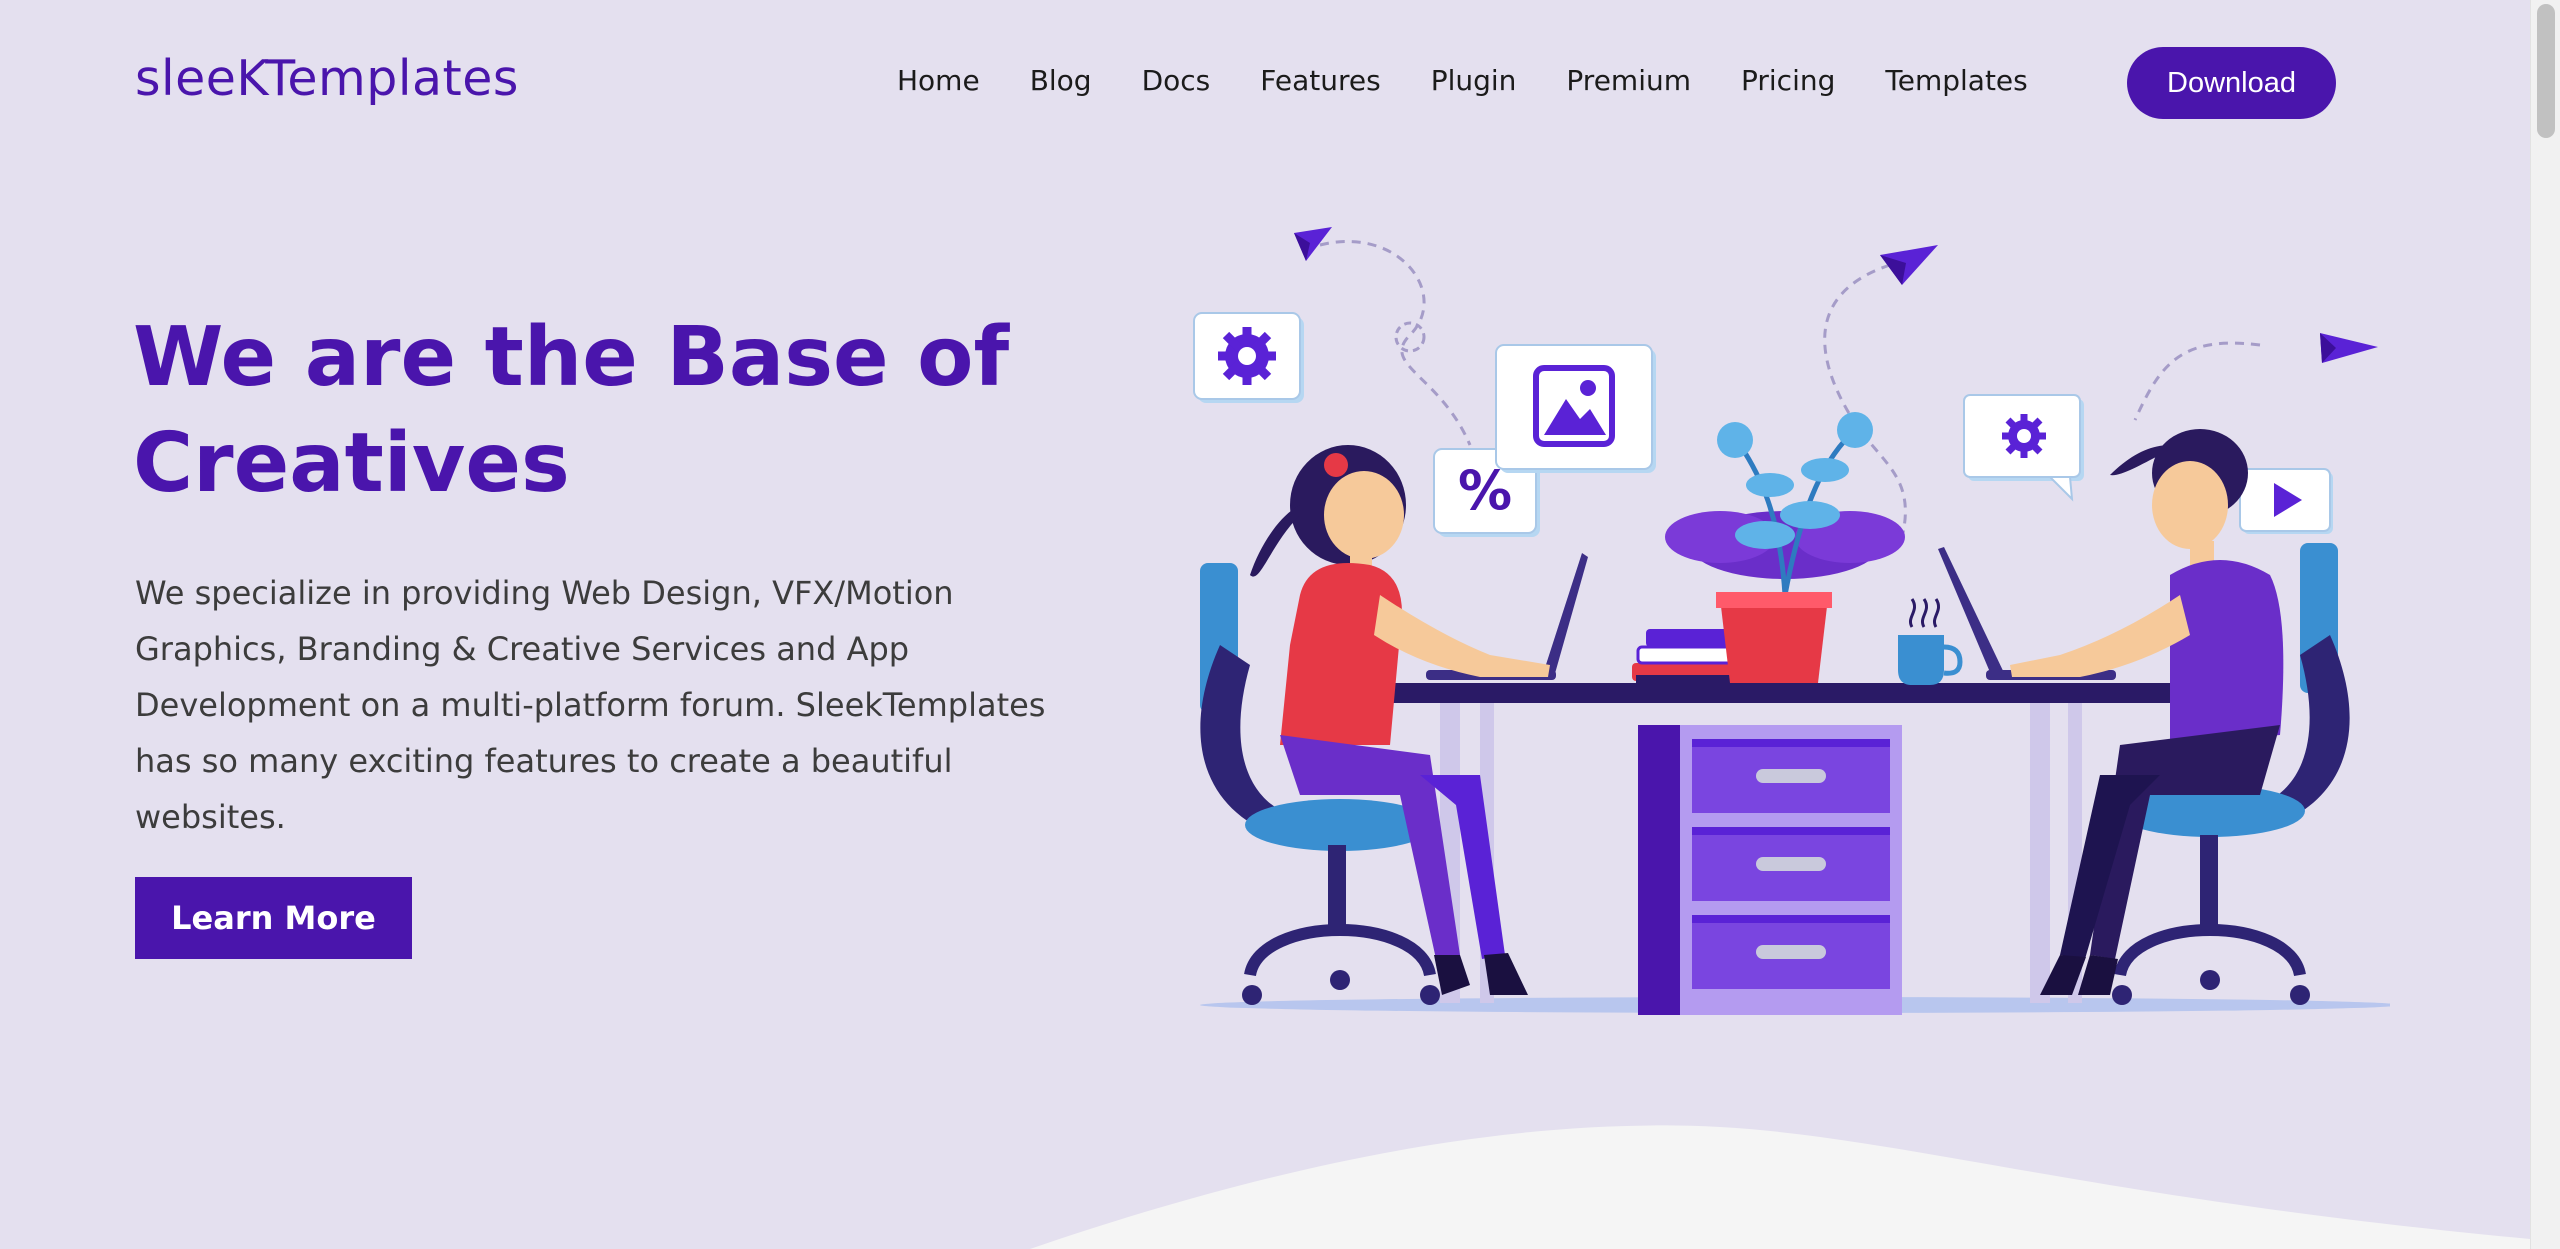 The height and width of the screenshot is (1249, 2560). What do you see at coordinates (1575, 408) in the screenshot?
I see `image-card` at bounding box center [1575, 408].